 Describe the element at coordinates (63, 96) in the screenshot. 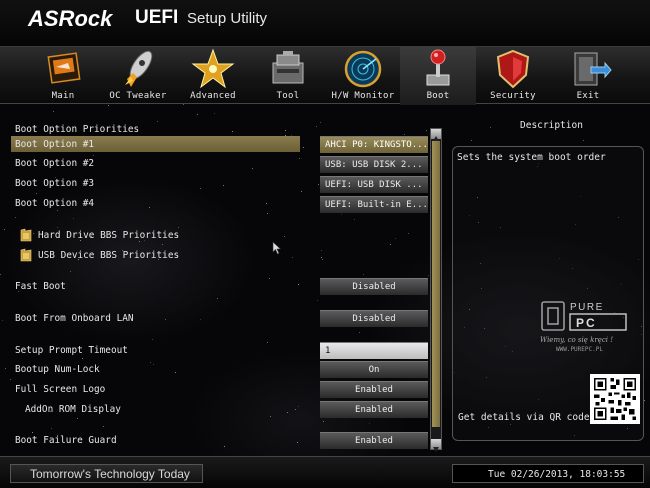

I see `tab-label: Main` at that location.